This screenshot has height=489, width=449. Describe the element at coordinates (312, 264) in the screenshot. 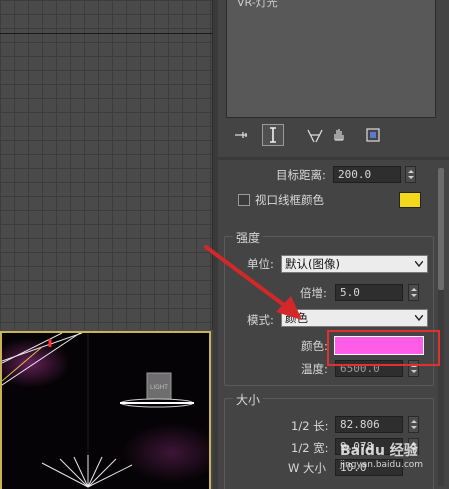

I see `unit-dropdown-value: 默认(图像)` at that location.